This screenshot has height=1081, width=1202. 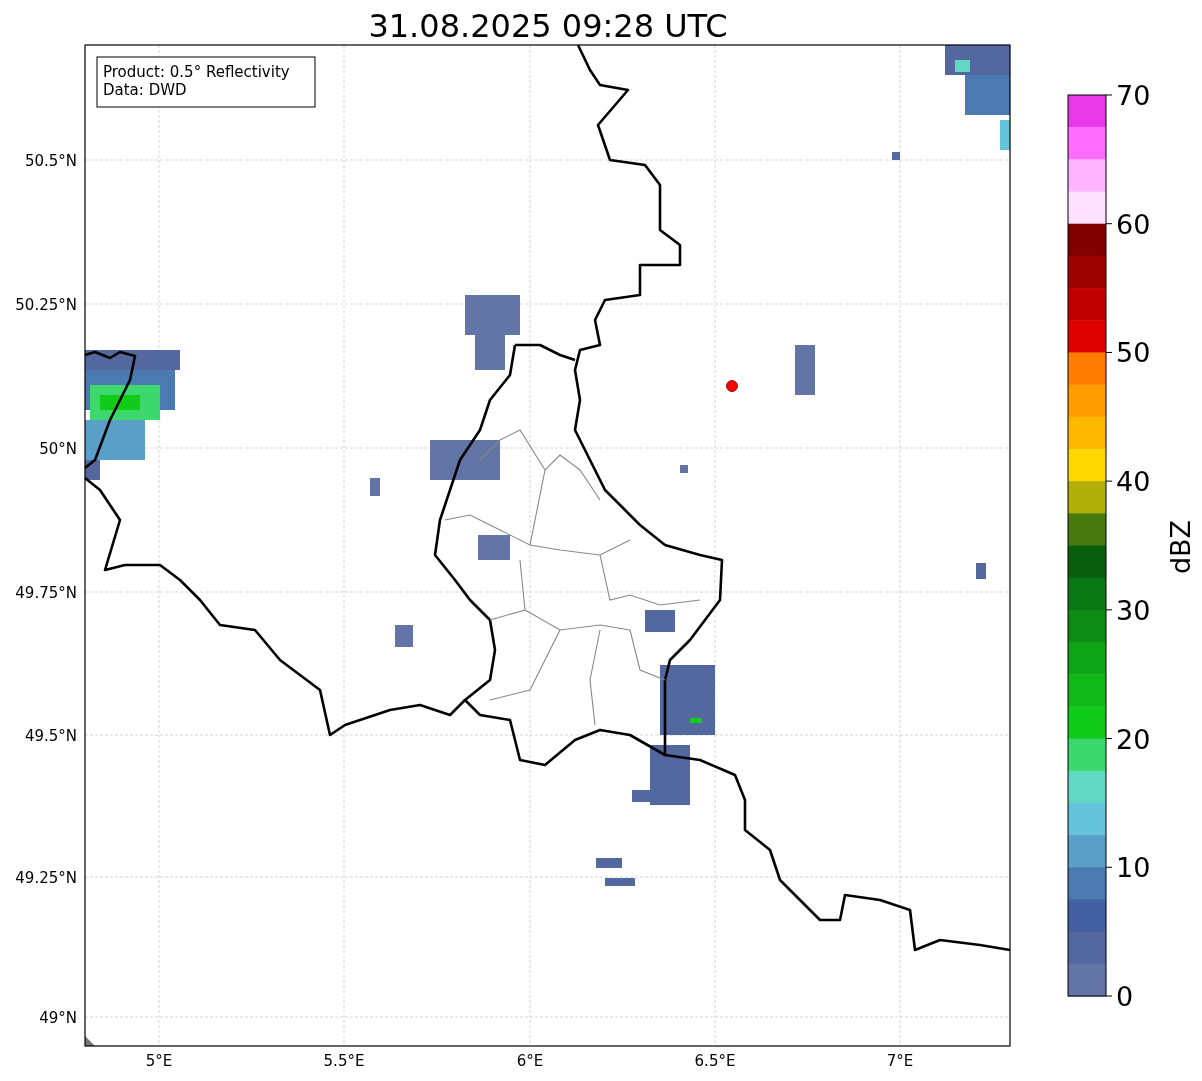 What do you see at coordinates (1125, 996) in the screenshot?
I see `colorbar-tick-label: 0` at bounding box center [1125, 996].